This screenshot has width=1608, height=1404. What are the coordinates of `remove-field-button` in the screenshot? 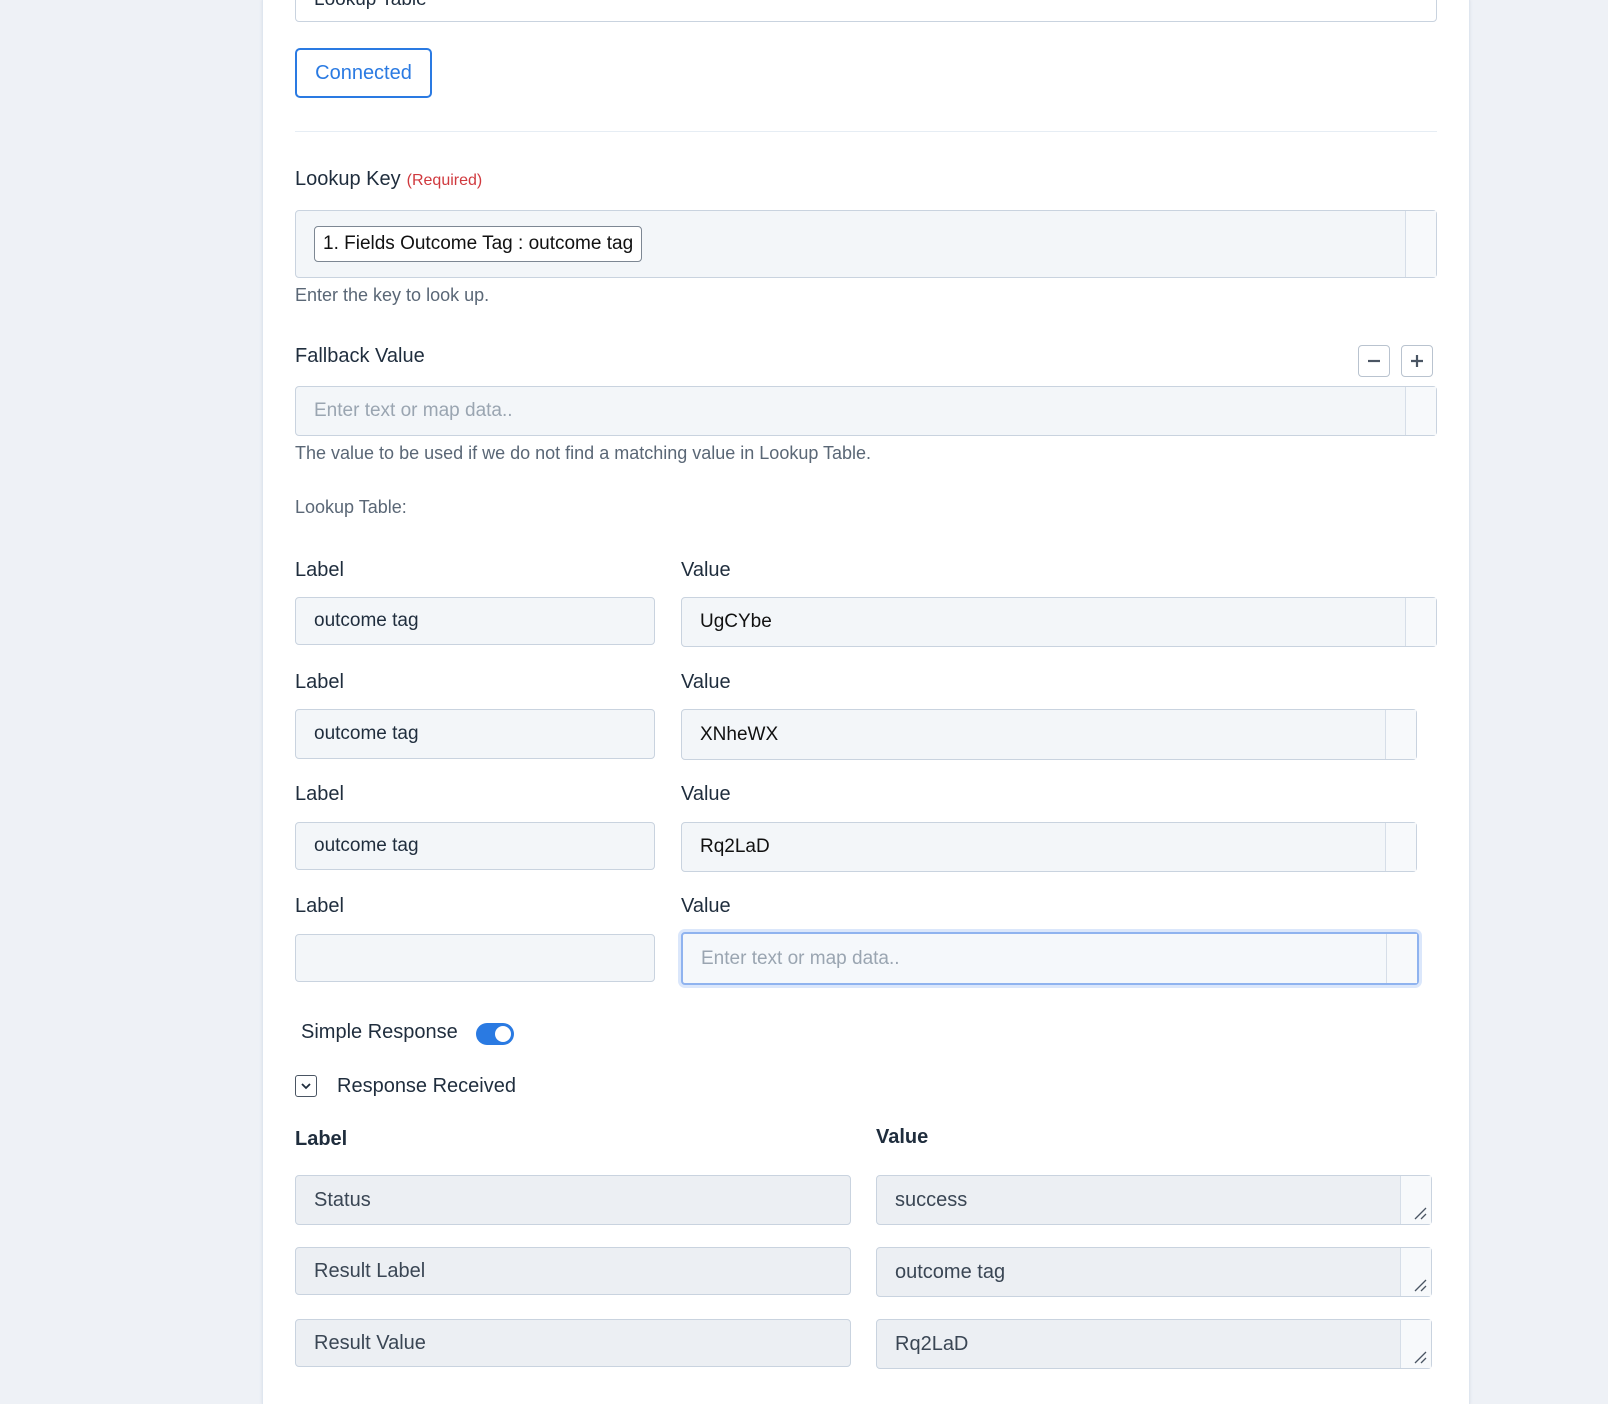 It's located at (1374, 361).